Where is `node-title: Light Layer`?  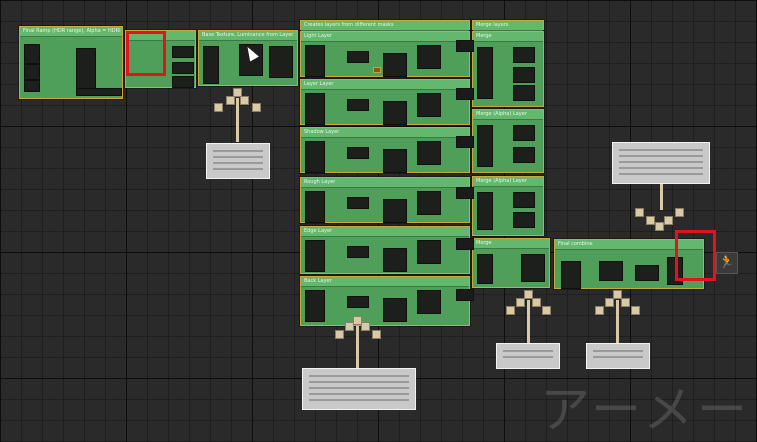 node-title: Light Layer is located at coordinates (385, 37).